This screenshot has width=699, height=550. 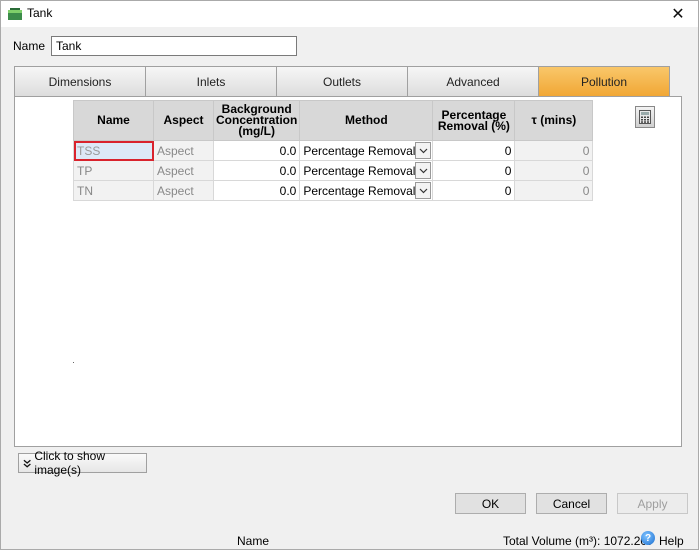 What do you see at coordinates (253, 541) in the screenshot?
I see `status-name: Name` at bounding box center [253, 541].